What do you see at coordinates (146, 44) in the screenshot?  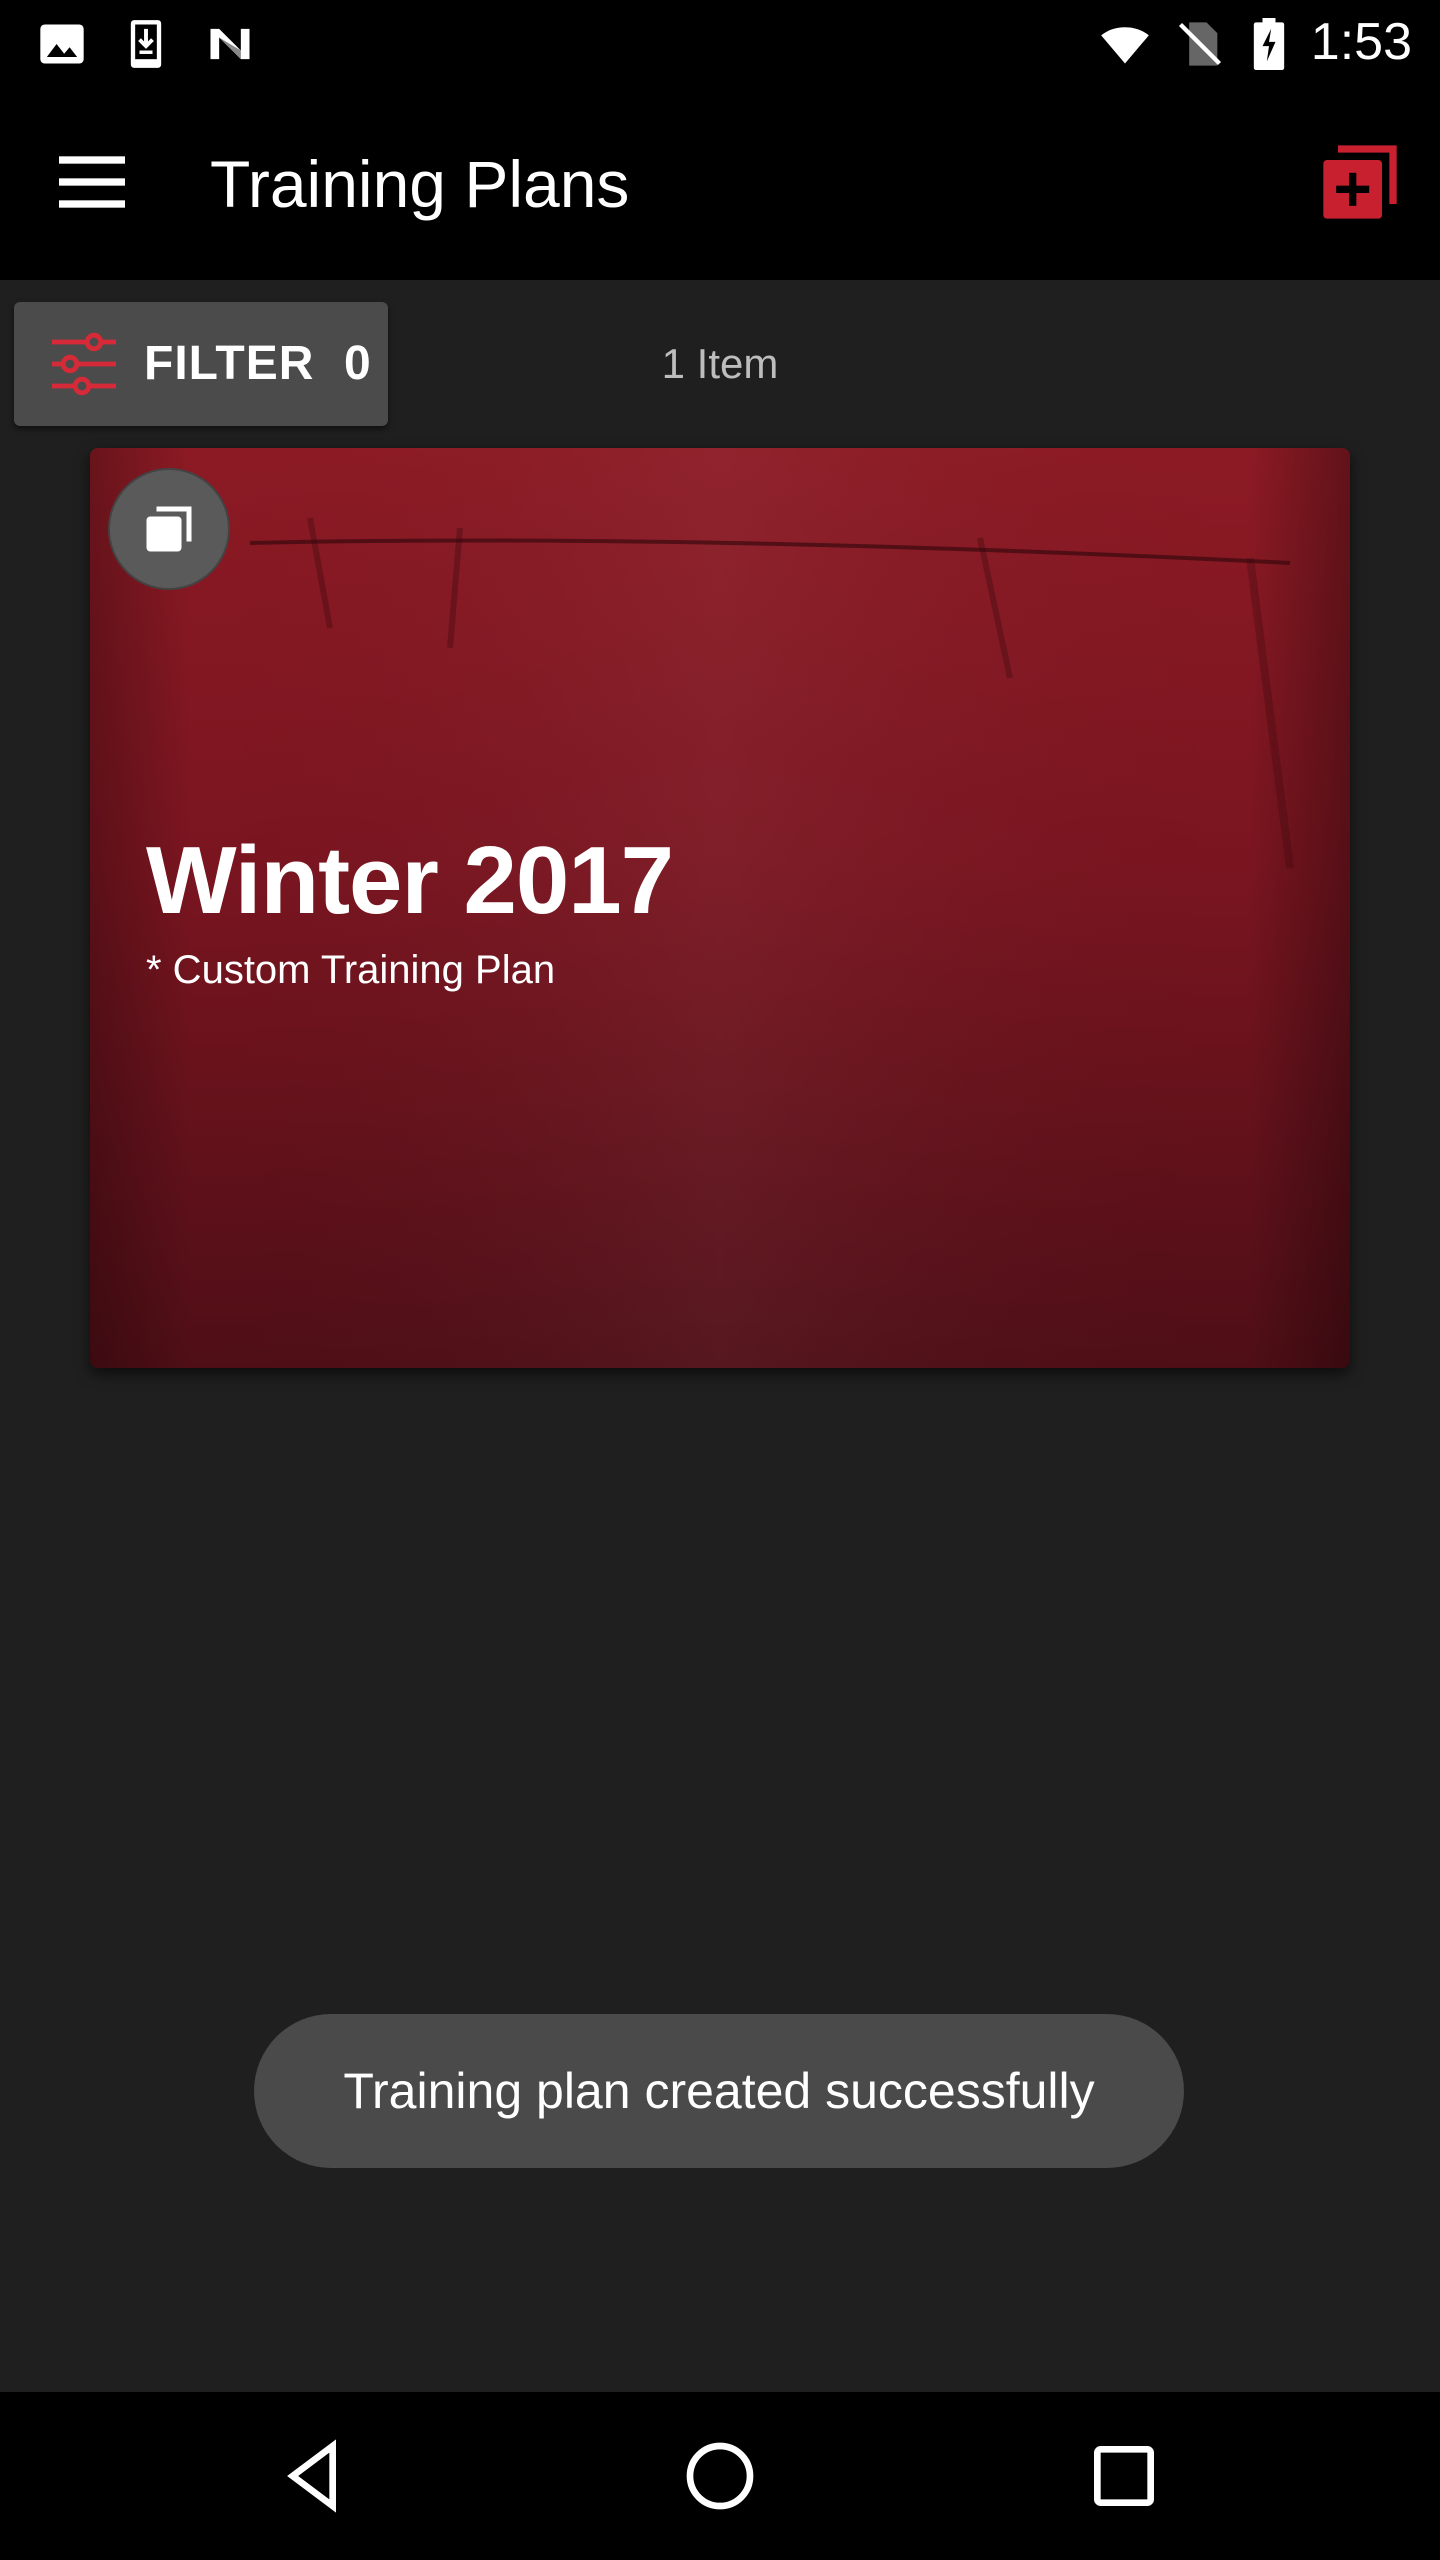 I see `download-icon` at bounding box center [146, 44].